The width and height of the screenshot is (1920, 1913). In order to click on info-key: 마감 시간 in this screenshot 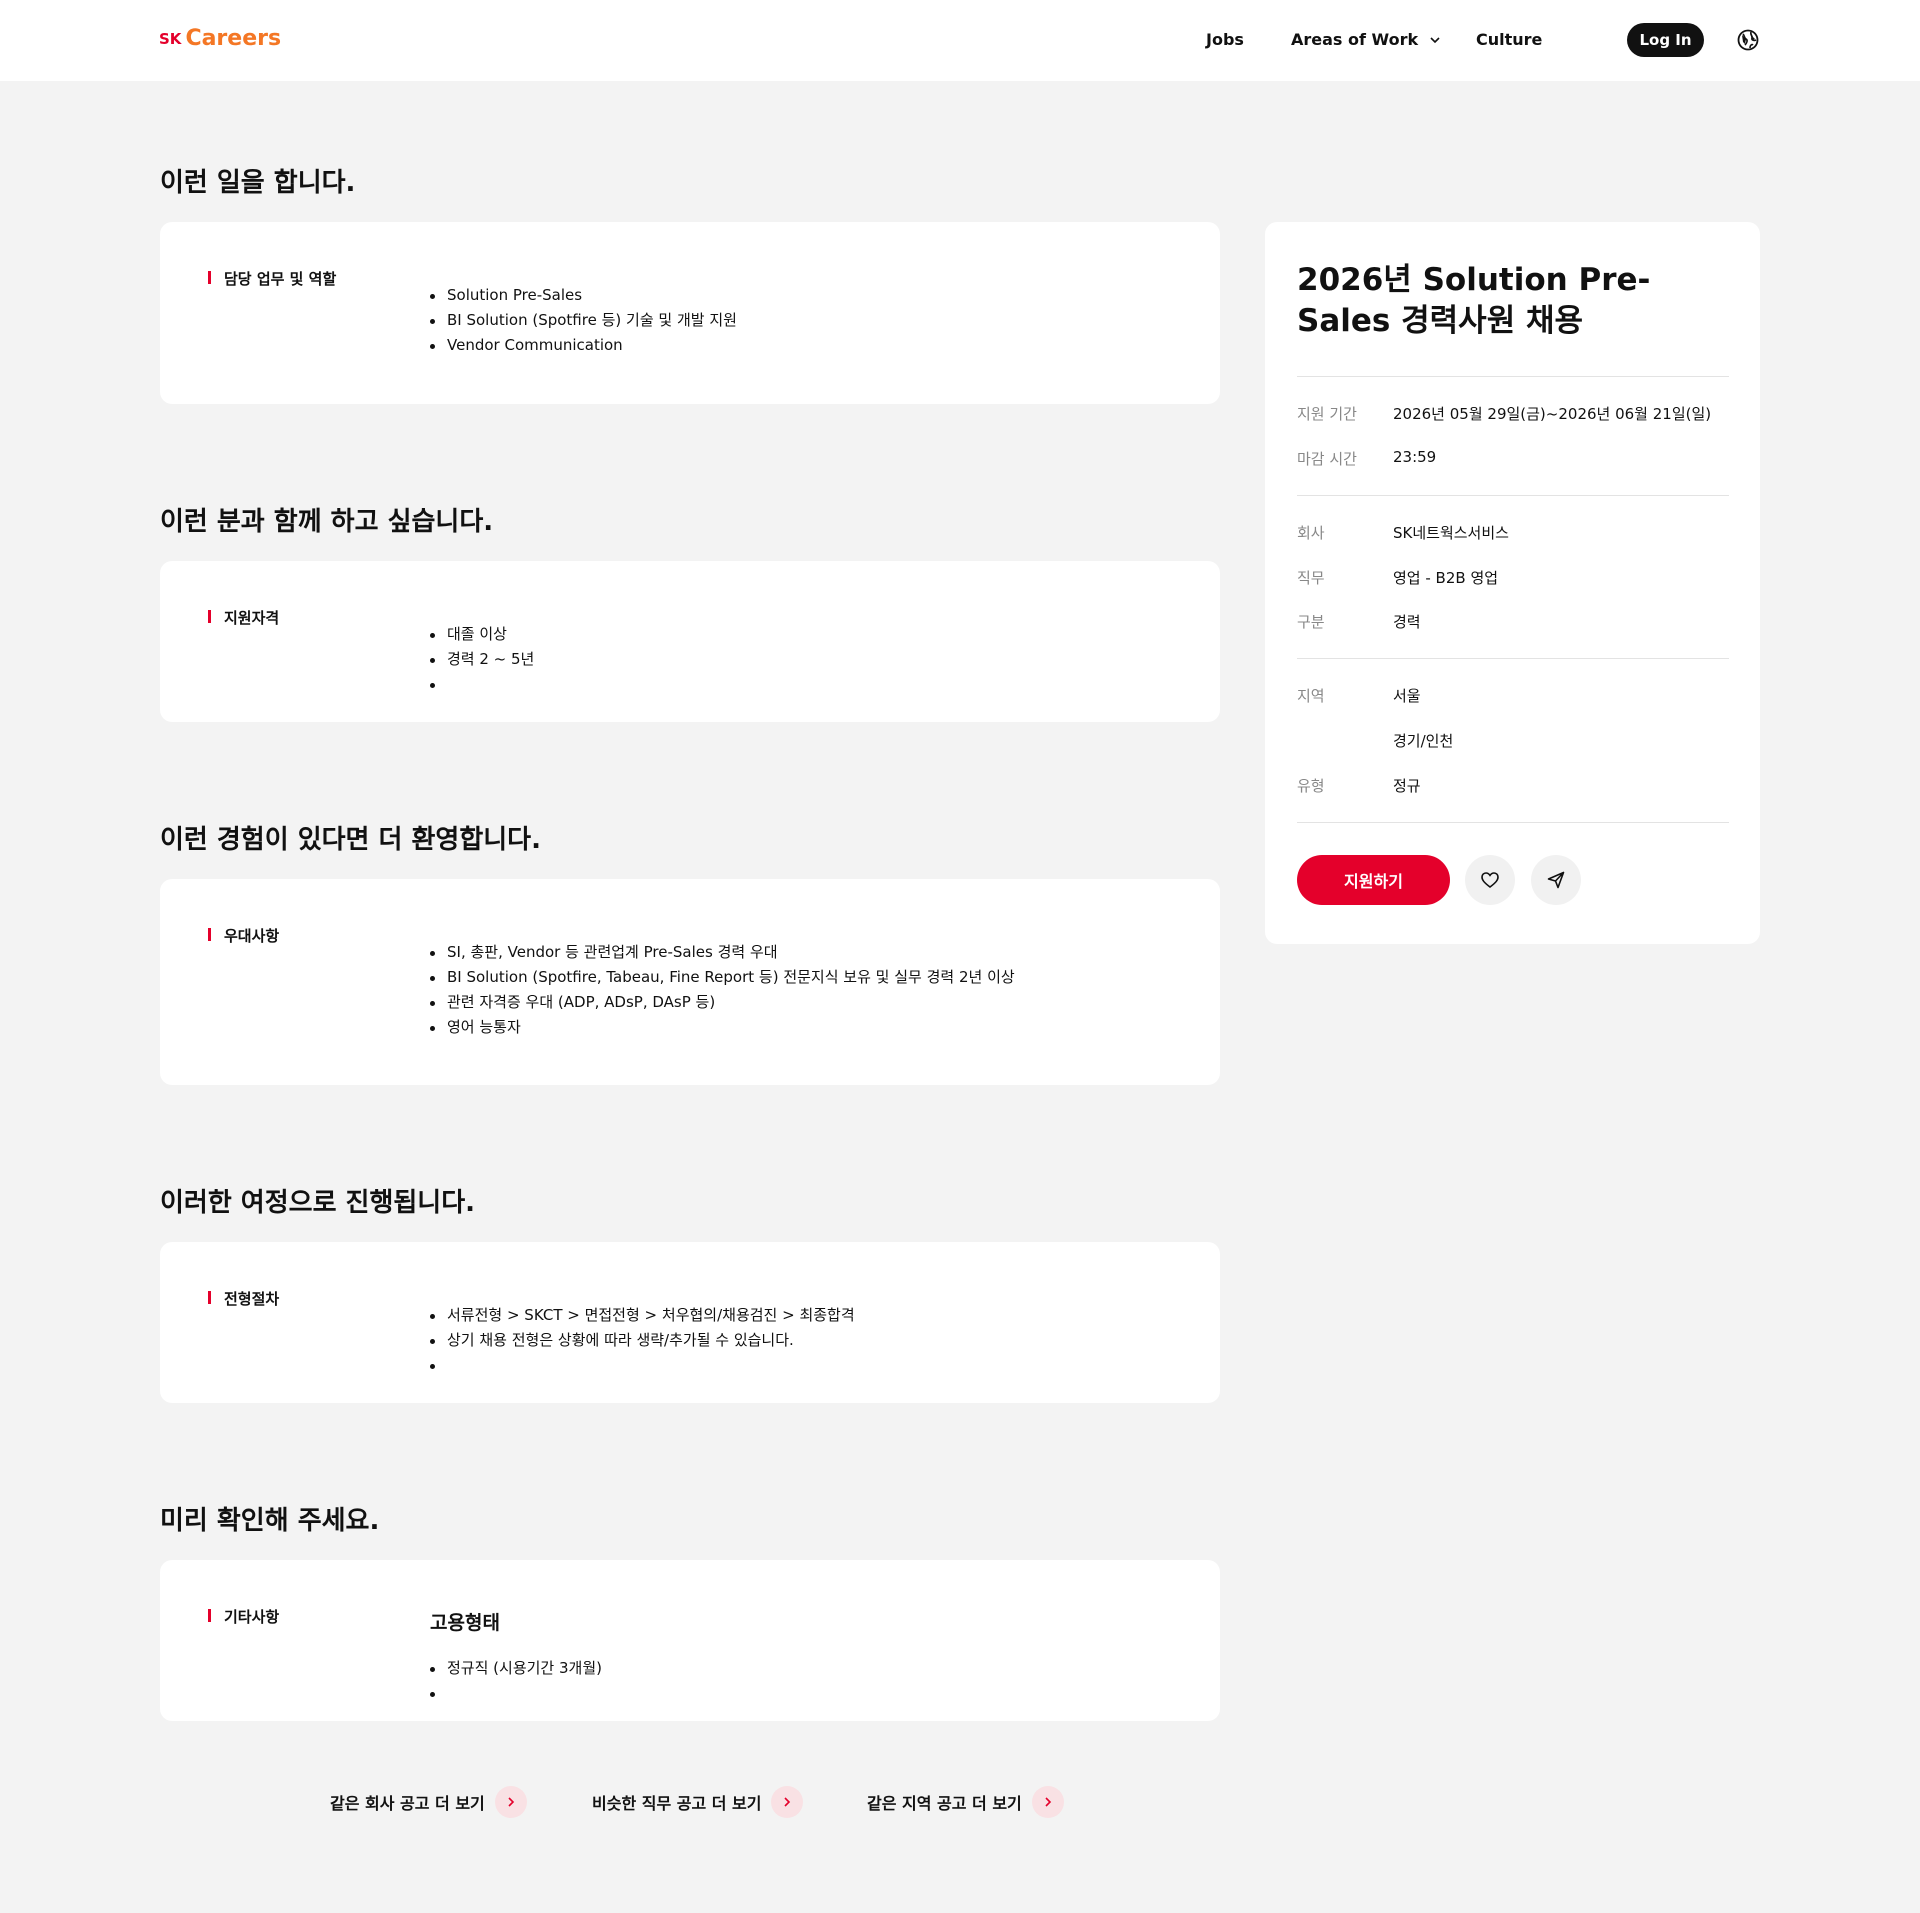, I will do `click(1327, 459)`.